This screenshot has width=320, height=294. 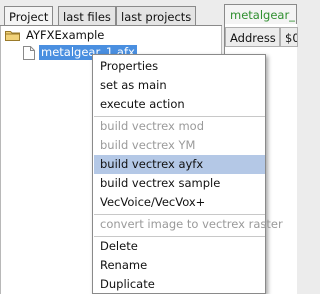 What do you see at coordinates (289, 37) in the screenshot?
I see `column-header-value: $0` at bounding box center [289, 37].